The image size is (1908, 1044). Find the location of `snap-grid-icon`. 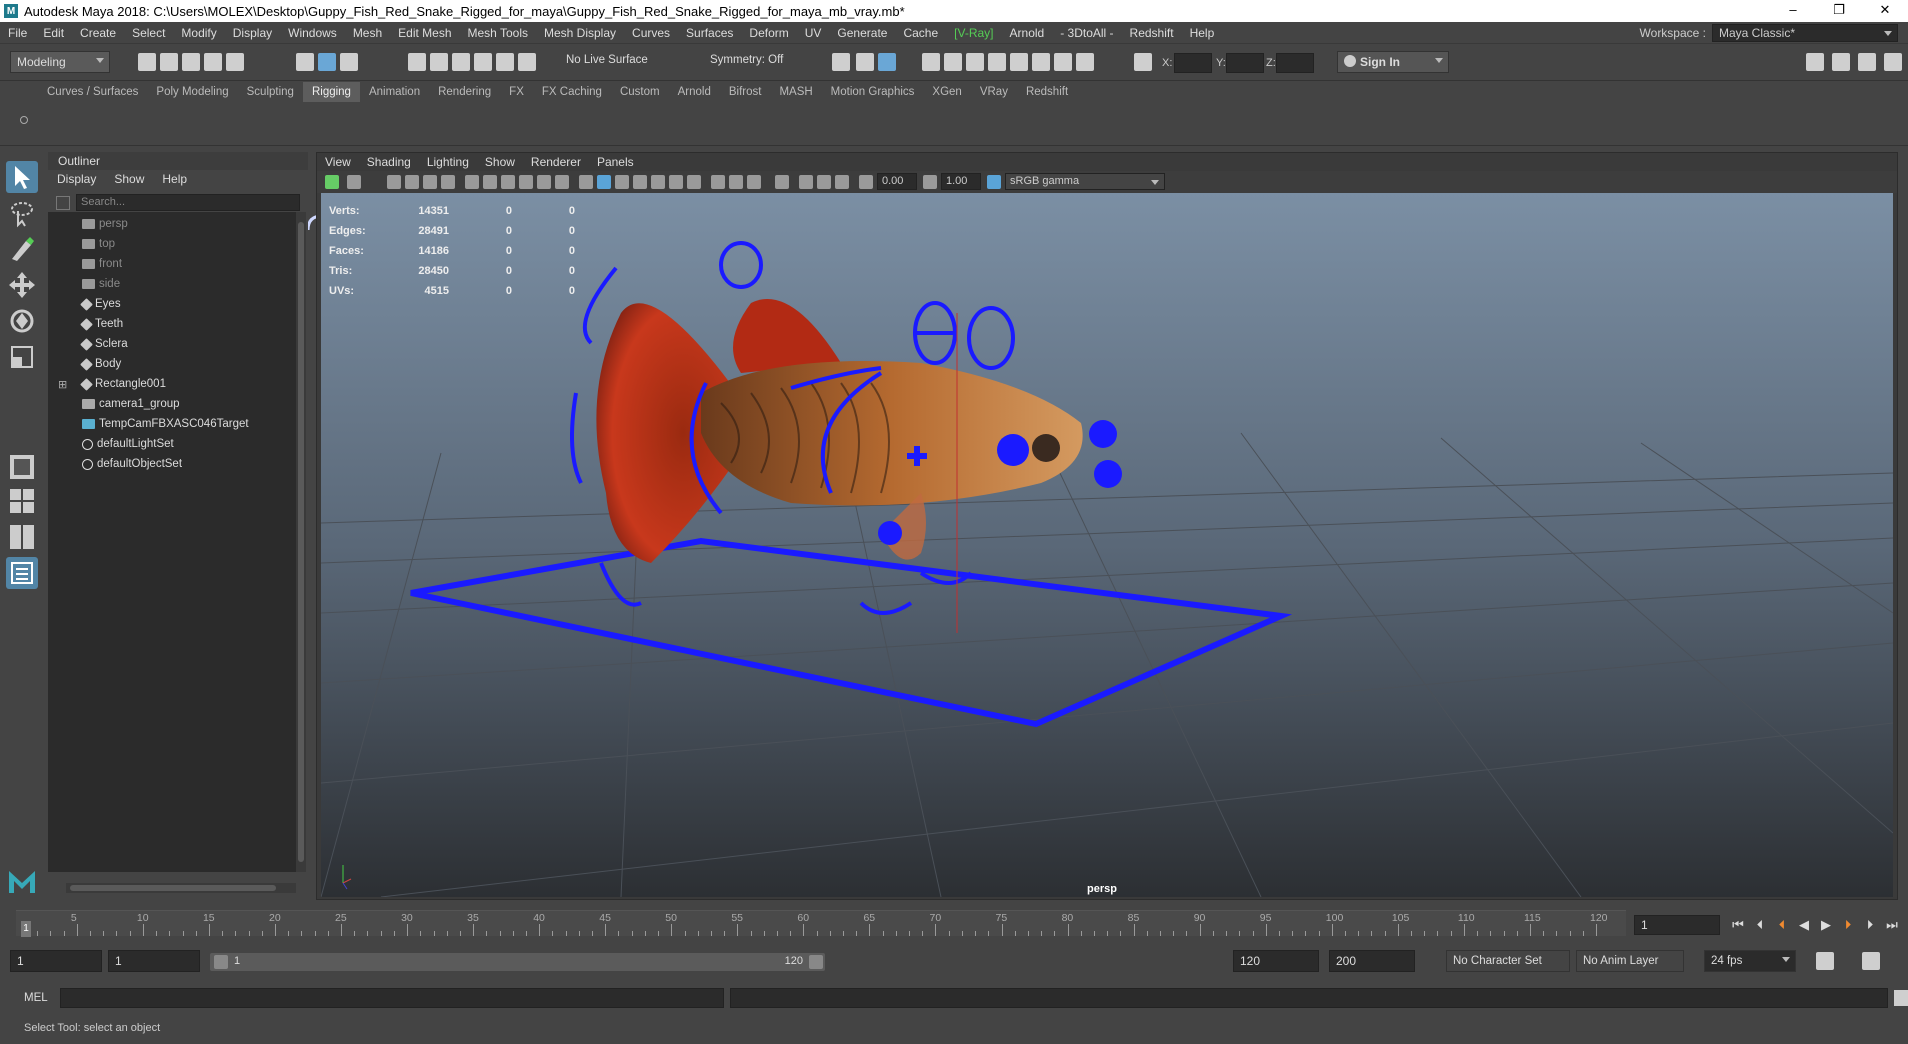

snap-grid-icon is located at coordinates (417, 62).